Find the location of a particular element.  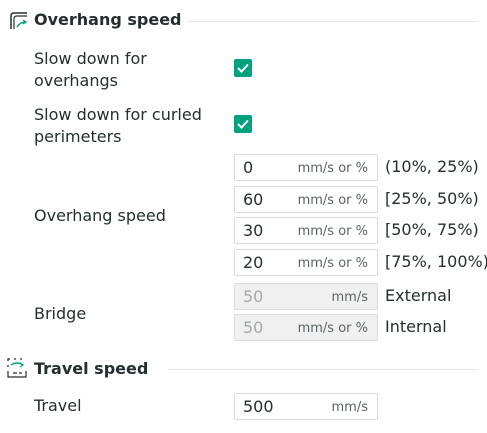

label-line: overhangs is located at coordinates (76, 80).